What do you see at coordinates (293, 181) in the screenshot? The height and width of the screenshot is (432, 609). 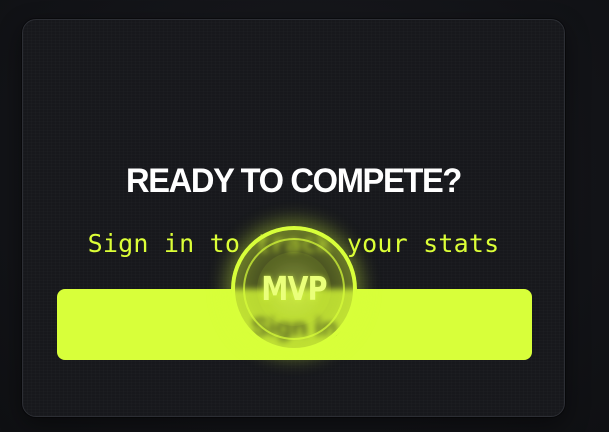 I see `page-title: READY TO COMPETE?` at bounding box center [293, 181].